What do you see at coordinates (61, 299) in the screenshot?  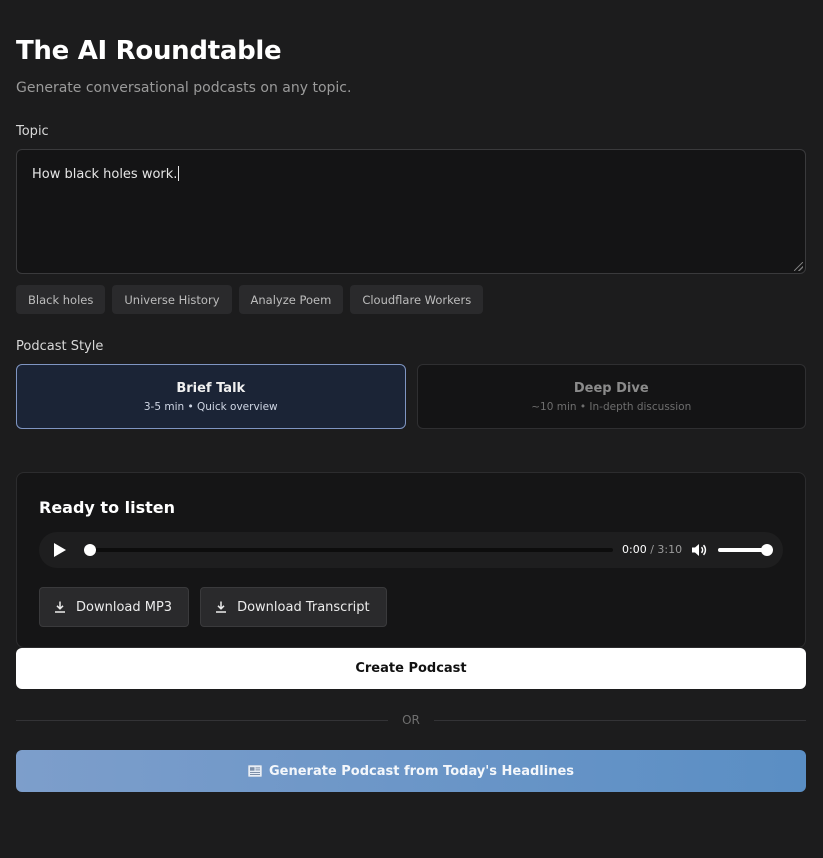 I see `suggestion-chip-black-holes: Black holes` at bounding box center [61, 299].